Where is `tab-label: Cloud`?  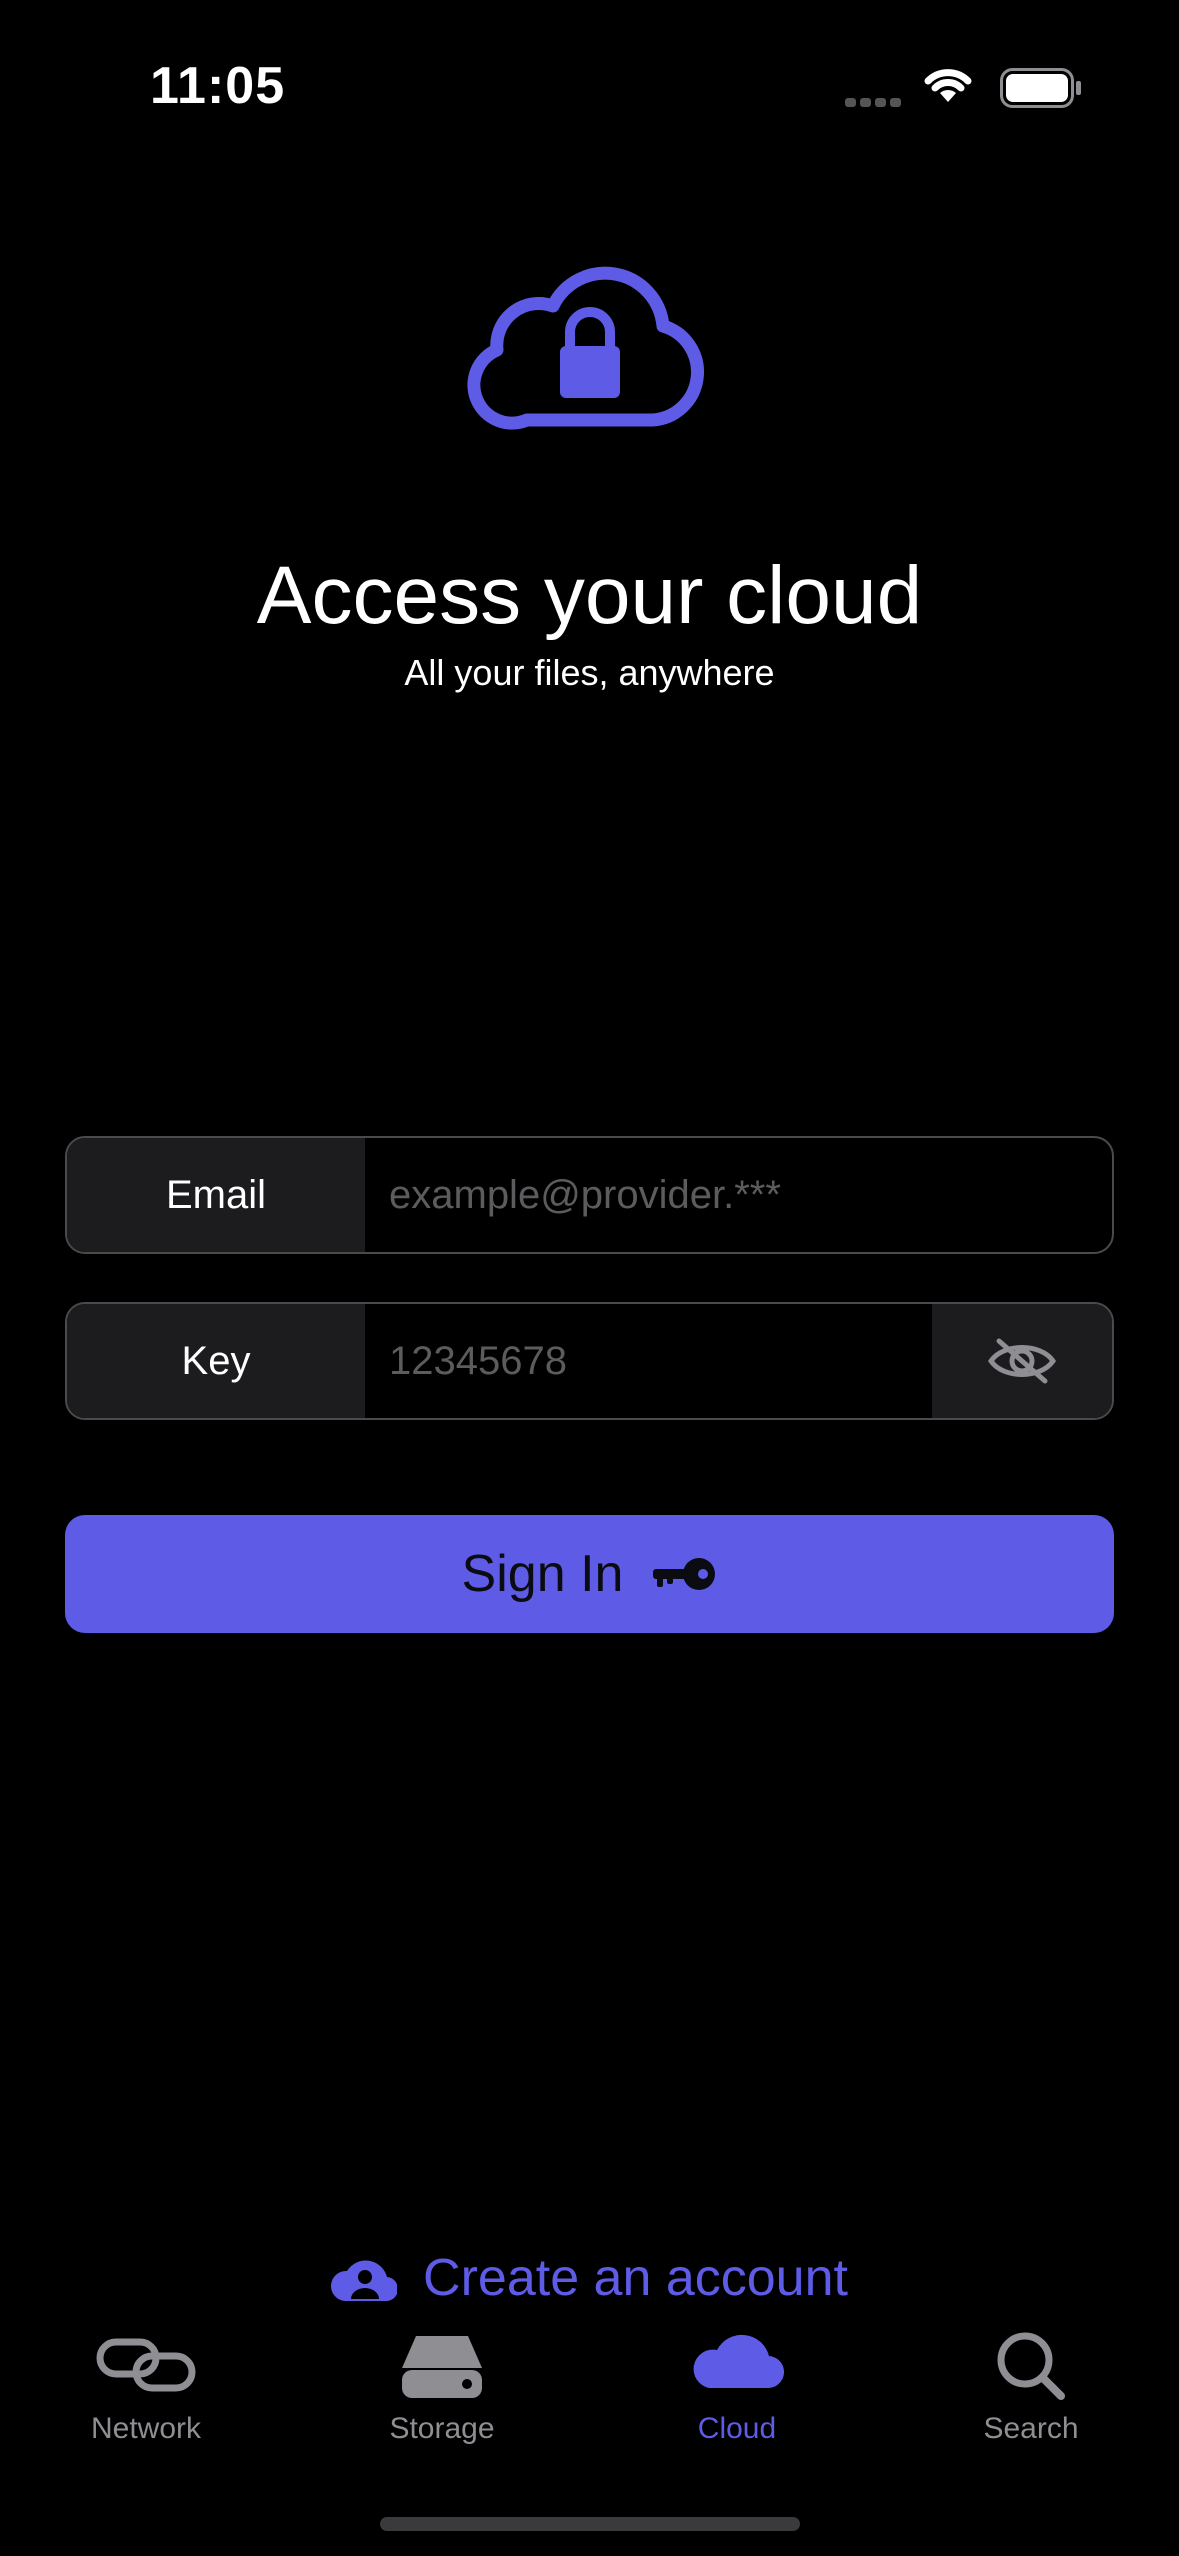
tab-label: Cloud is located at coordinates (737, 2428).